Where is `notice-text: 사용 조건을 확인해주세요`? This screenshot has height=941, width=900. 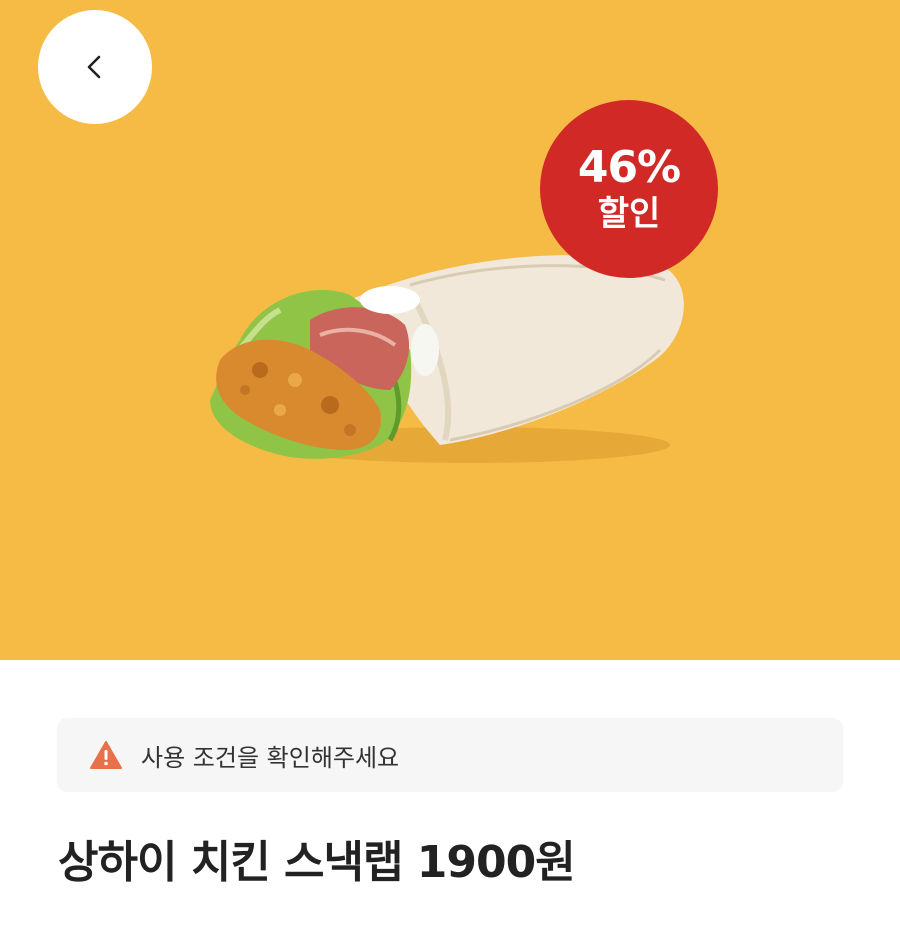
notice-text: 사용 조건을 확인해주세요 is located at coordinates (270, 757).